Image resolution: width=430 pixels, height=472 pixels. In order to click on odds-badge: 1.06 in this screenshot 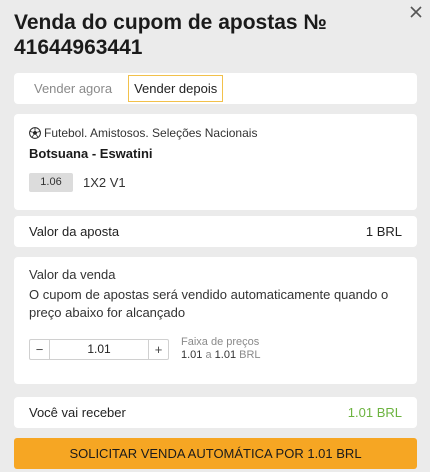, I will do `click(51, 182)`.